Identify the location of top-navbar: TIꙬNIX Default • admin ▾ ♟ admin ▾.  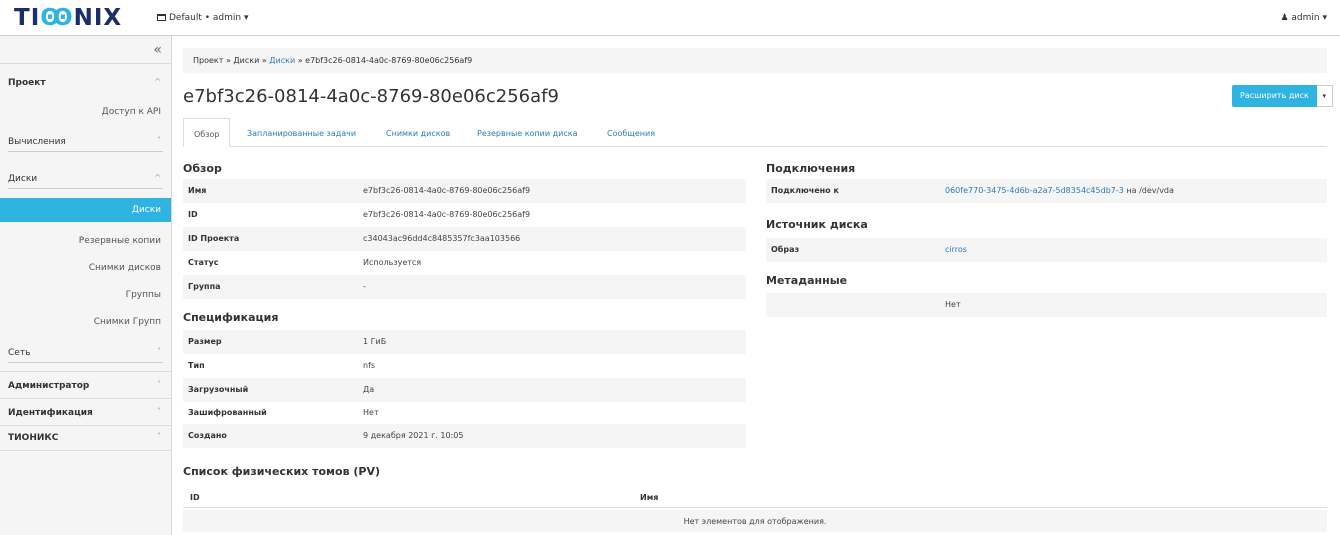
(670, 18).